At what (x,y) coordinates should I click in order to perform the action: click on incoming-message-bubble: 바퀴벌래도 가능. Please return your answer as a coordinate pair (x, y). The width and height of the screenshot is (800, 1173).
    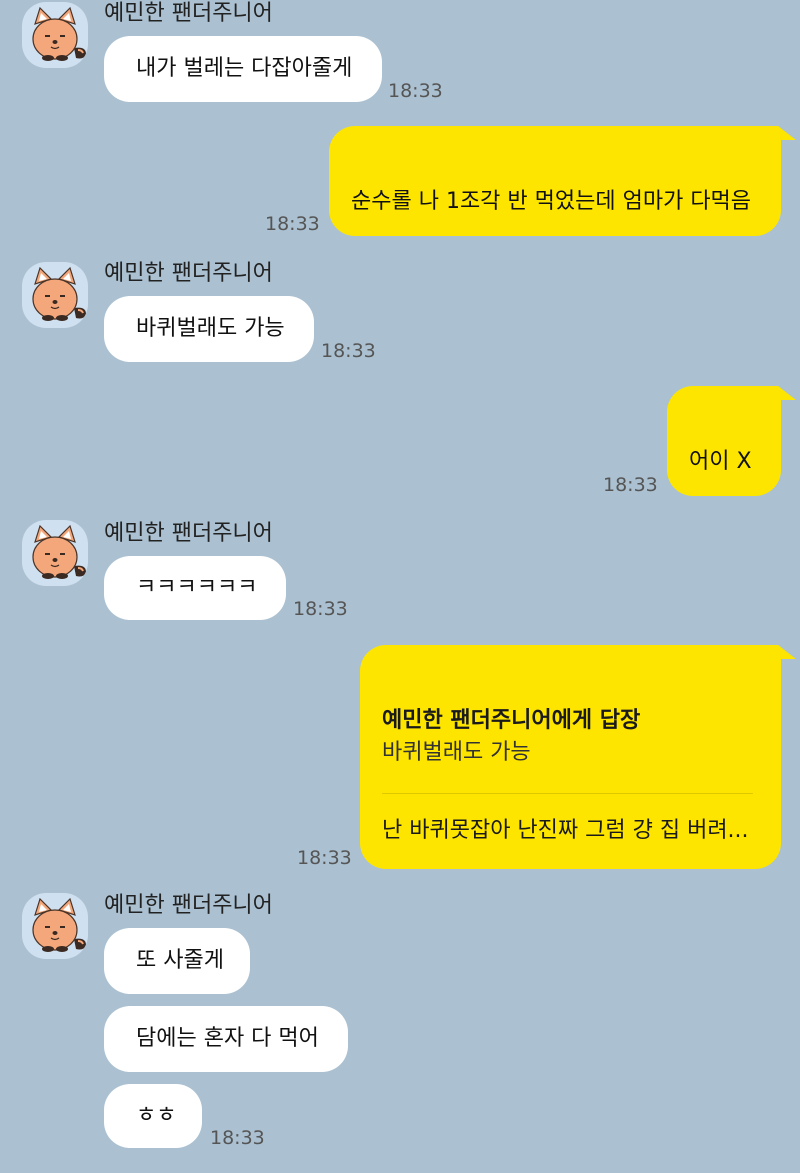
    Looking at the image, I should click on (209, 329).